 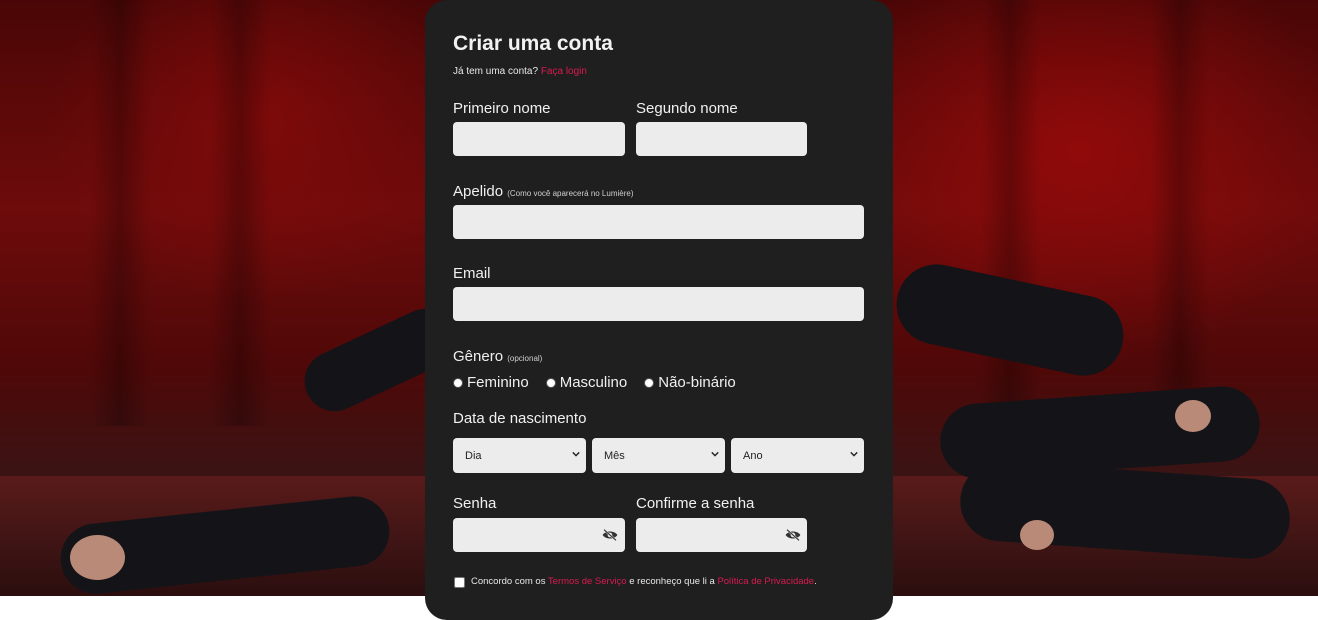 I want to click on first-name-input, so click(x=539, y=139).